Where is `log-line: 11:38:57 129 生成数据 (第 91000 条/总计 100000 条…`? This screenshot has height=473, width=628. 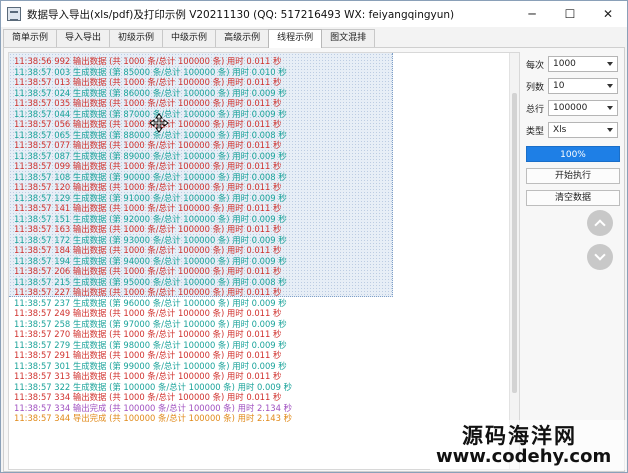 log-line: 11:38:57 129 生成数据 (第 91000 条/总计 100000 条… is located at coordinates (150, 197).